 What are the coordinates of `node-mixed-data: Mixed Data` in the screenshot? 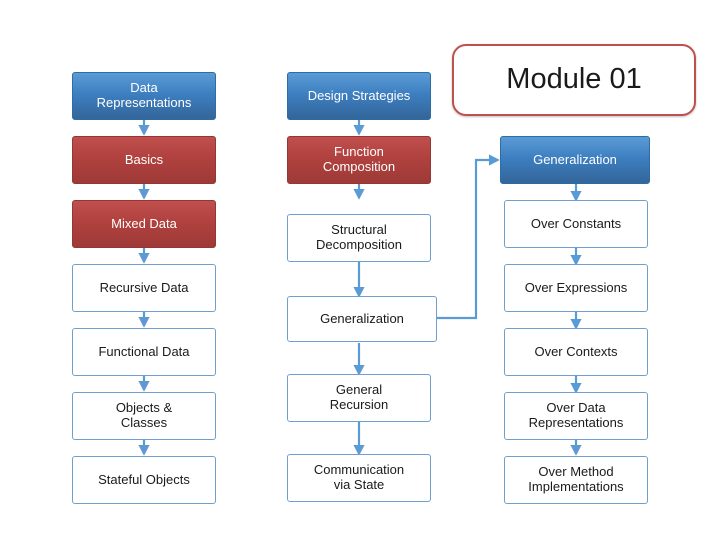 It's located at (144, 224).